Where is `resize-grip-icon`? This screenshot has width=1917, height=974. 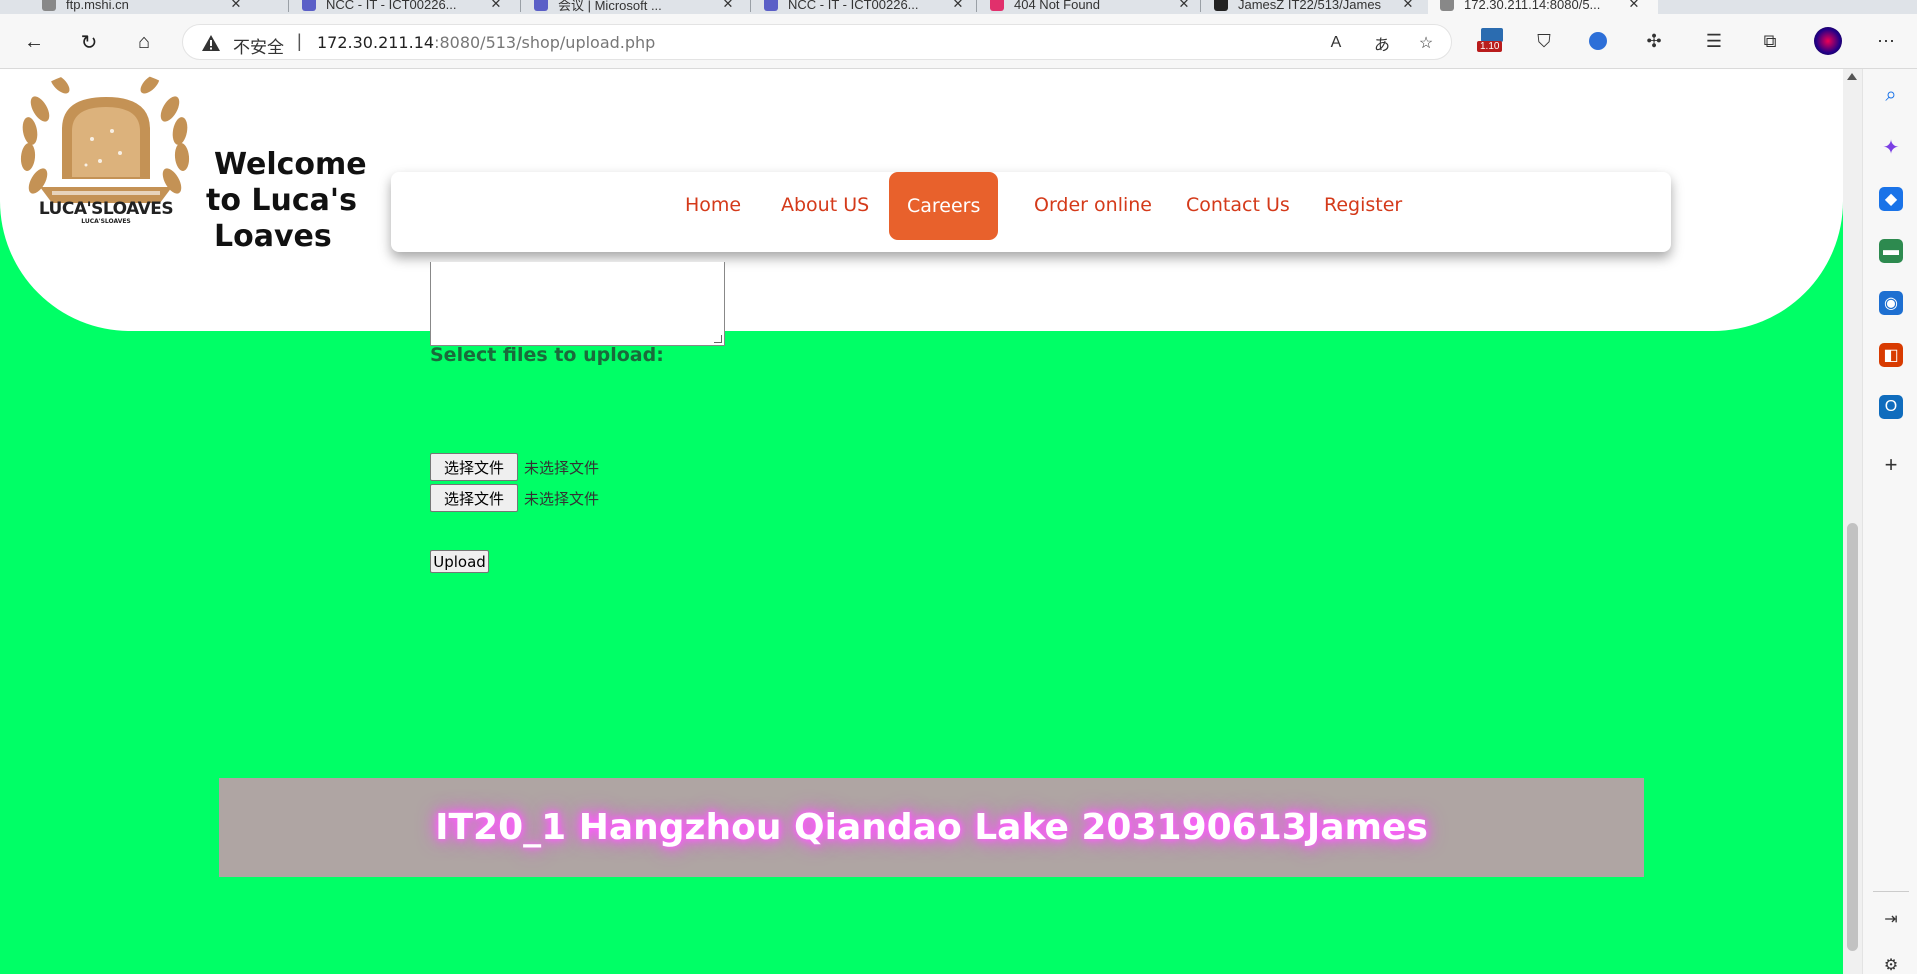
resize-grip-icon is located at coordinates (718, 339).